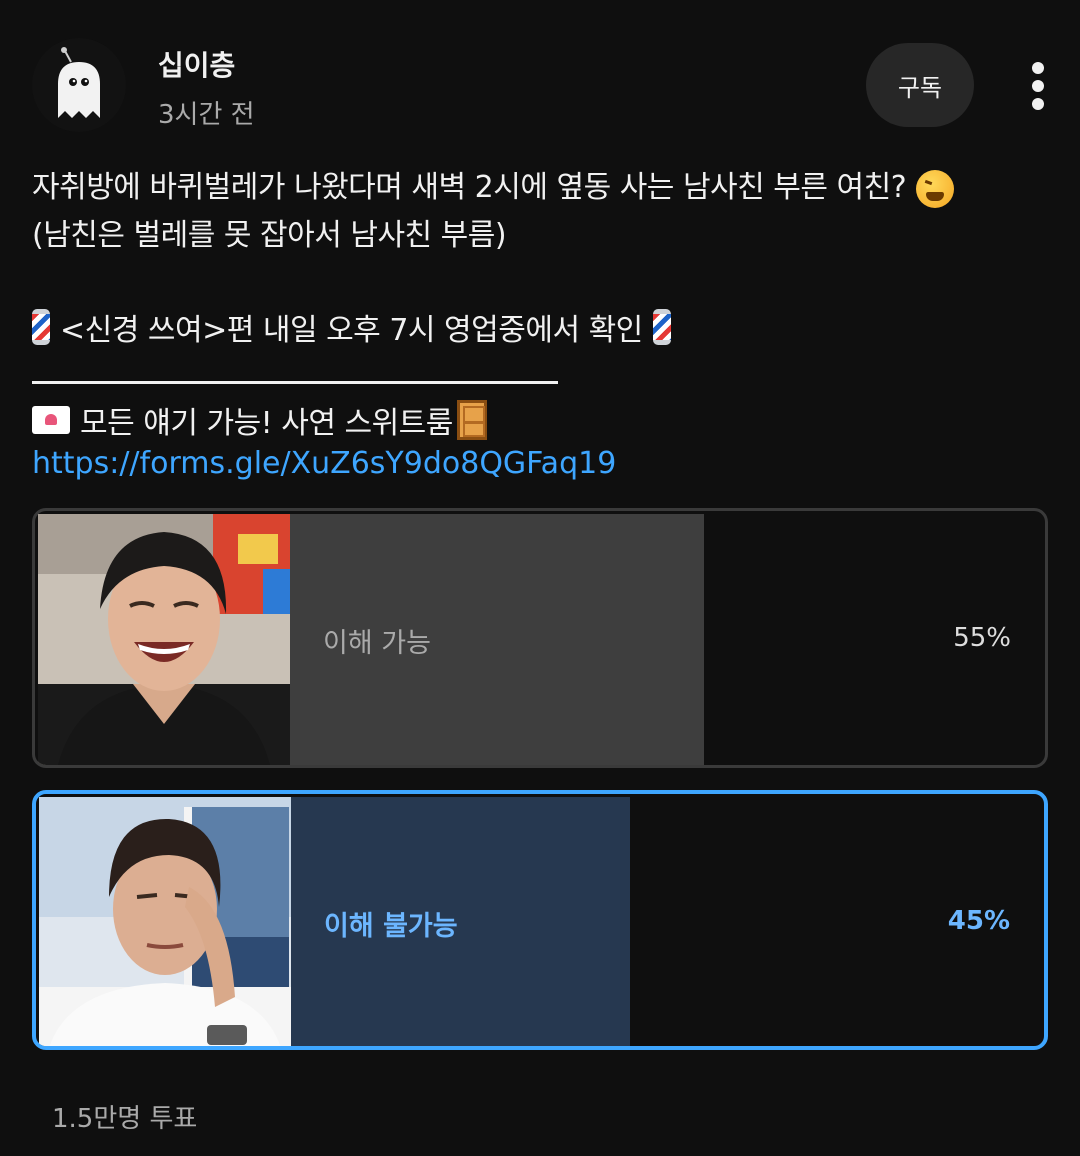  I want to click on option-label: 이해 불가능, so click(391, 926).